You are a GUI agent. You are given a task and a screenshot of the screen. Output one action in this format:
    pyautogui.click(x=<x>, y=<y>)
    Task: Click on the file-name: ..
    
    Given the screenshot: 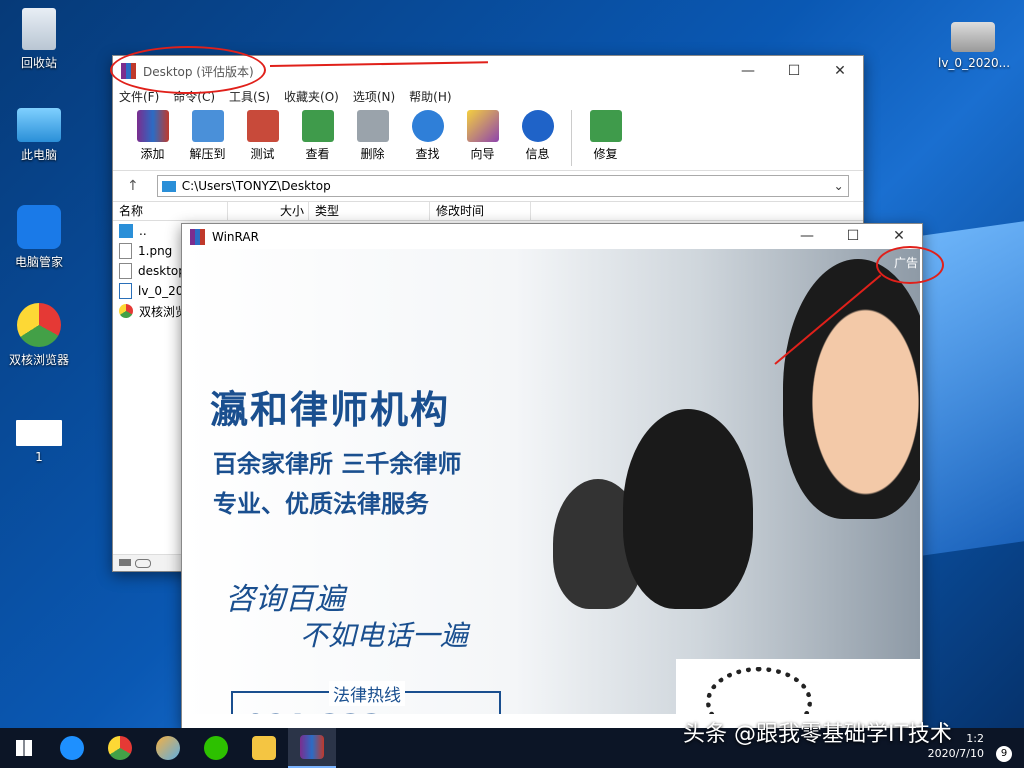 What is the action you would take?
    pyautogui.click(x=143, y=231)
    